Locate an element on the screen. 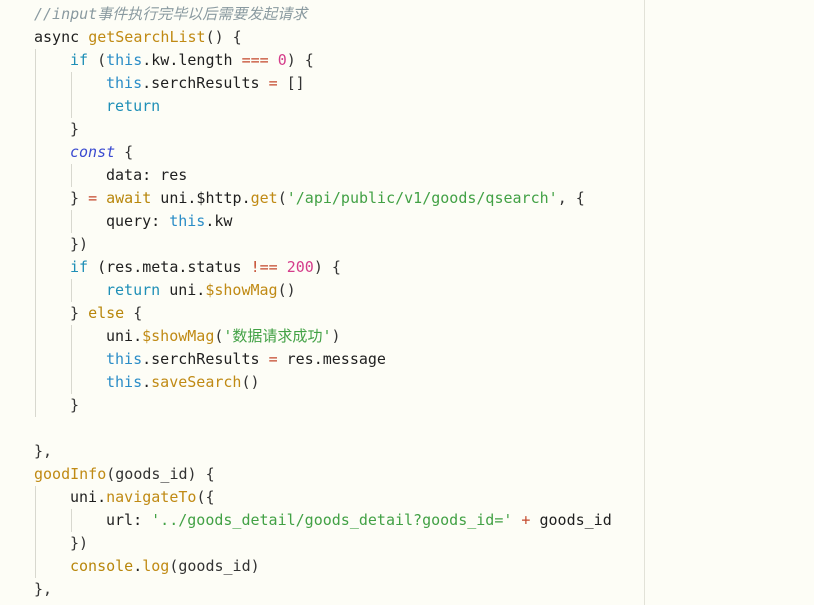 Image resolution: width=814 pixels, height=605 pixels. code-line: goodInfo(goods_id) { is located at coordinates (338, 474).